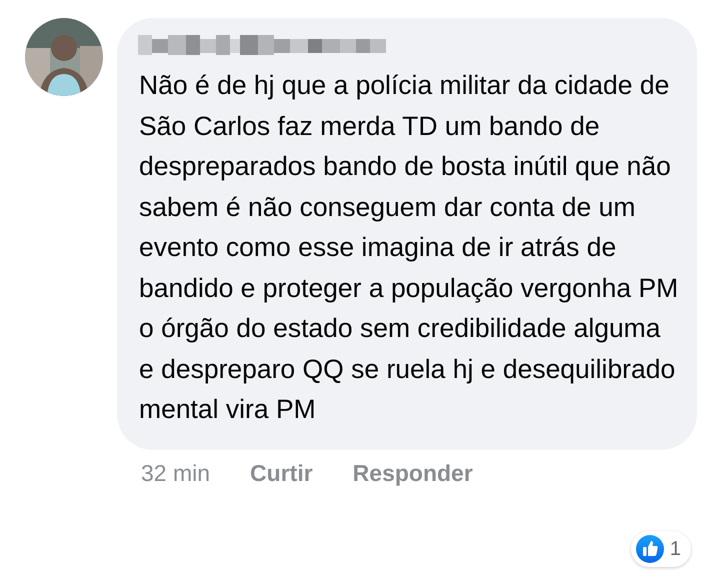 The width and height of the screenshot is (720, 577). Describe the element at coordinates (412, 473) in the screenshot. I see `action-link: Responder` at that location.